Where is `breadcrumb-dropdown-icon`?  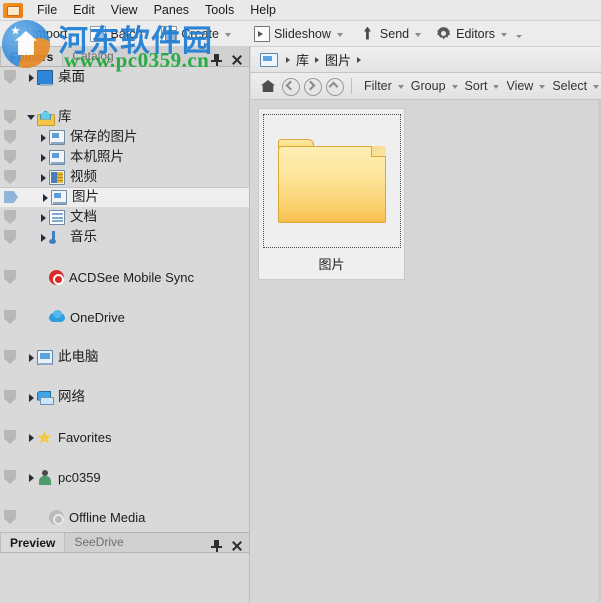
breadcrumb-dropdown-icon is located at coordinates (359, 59).